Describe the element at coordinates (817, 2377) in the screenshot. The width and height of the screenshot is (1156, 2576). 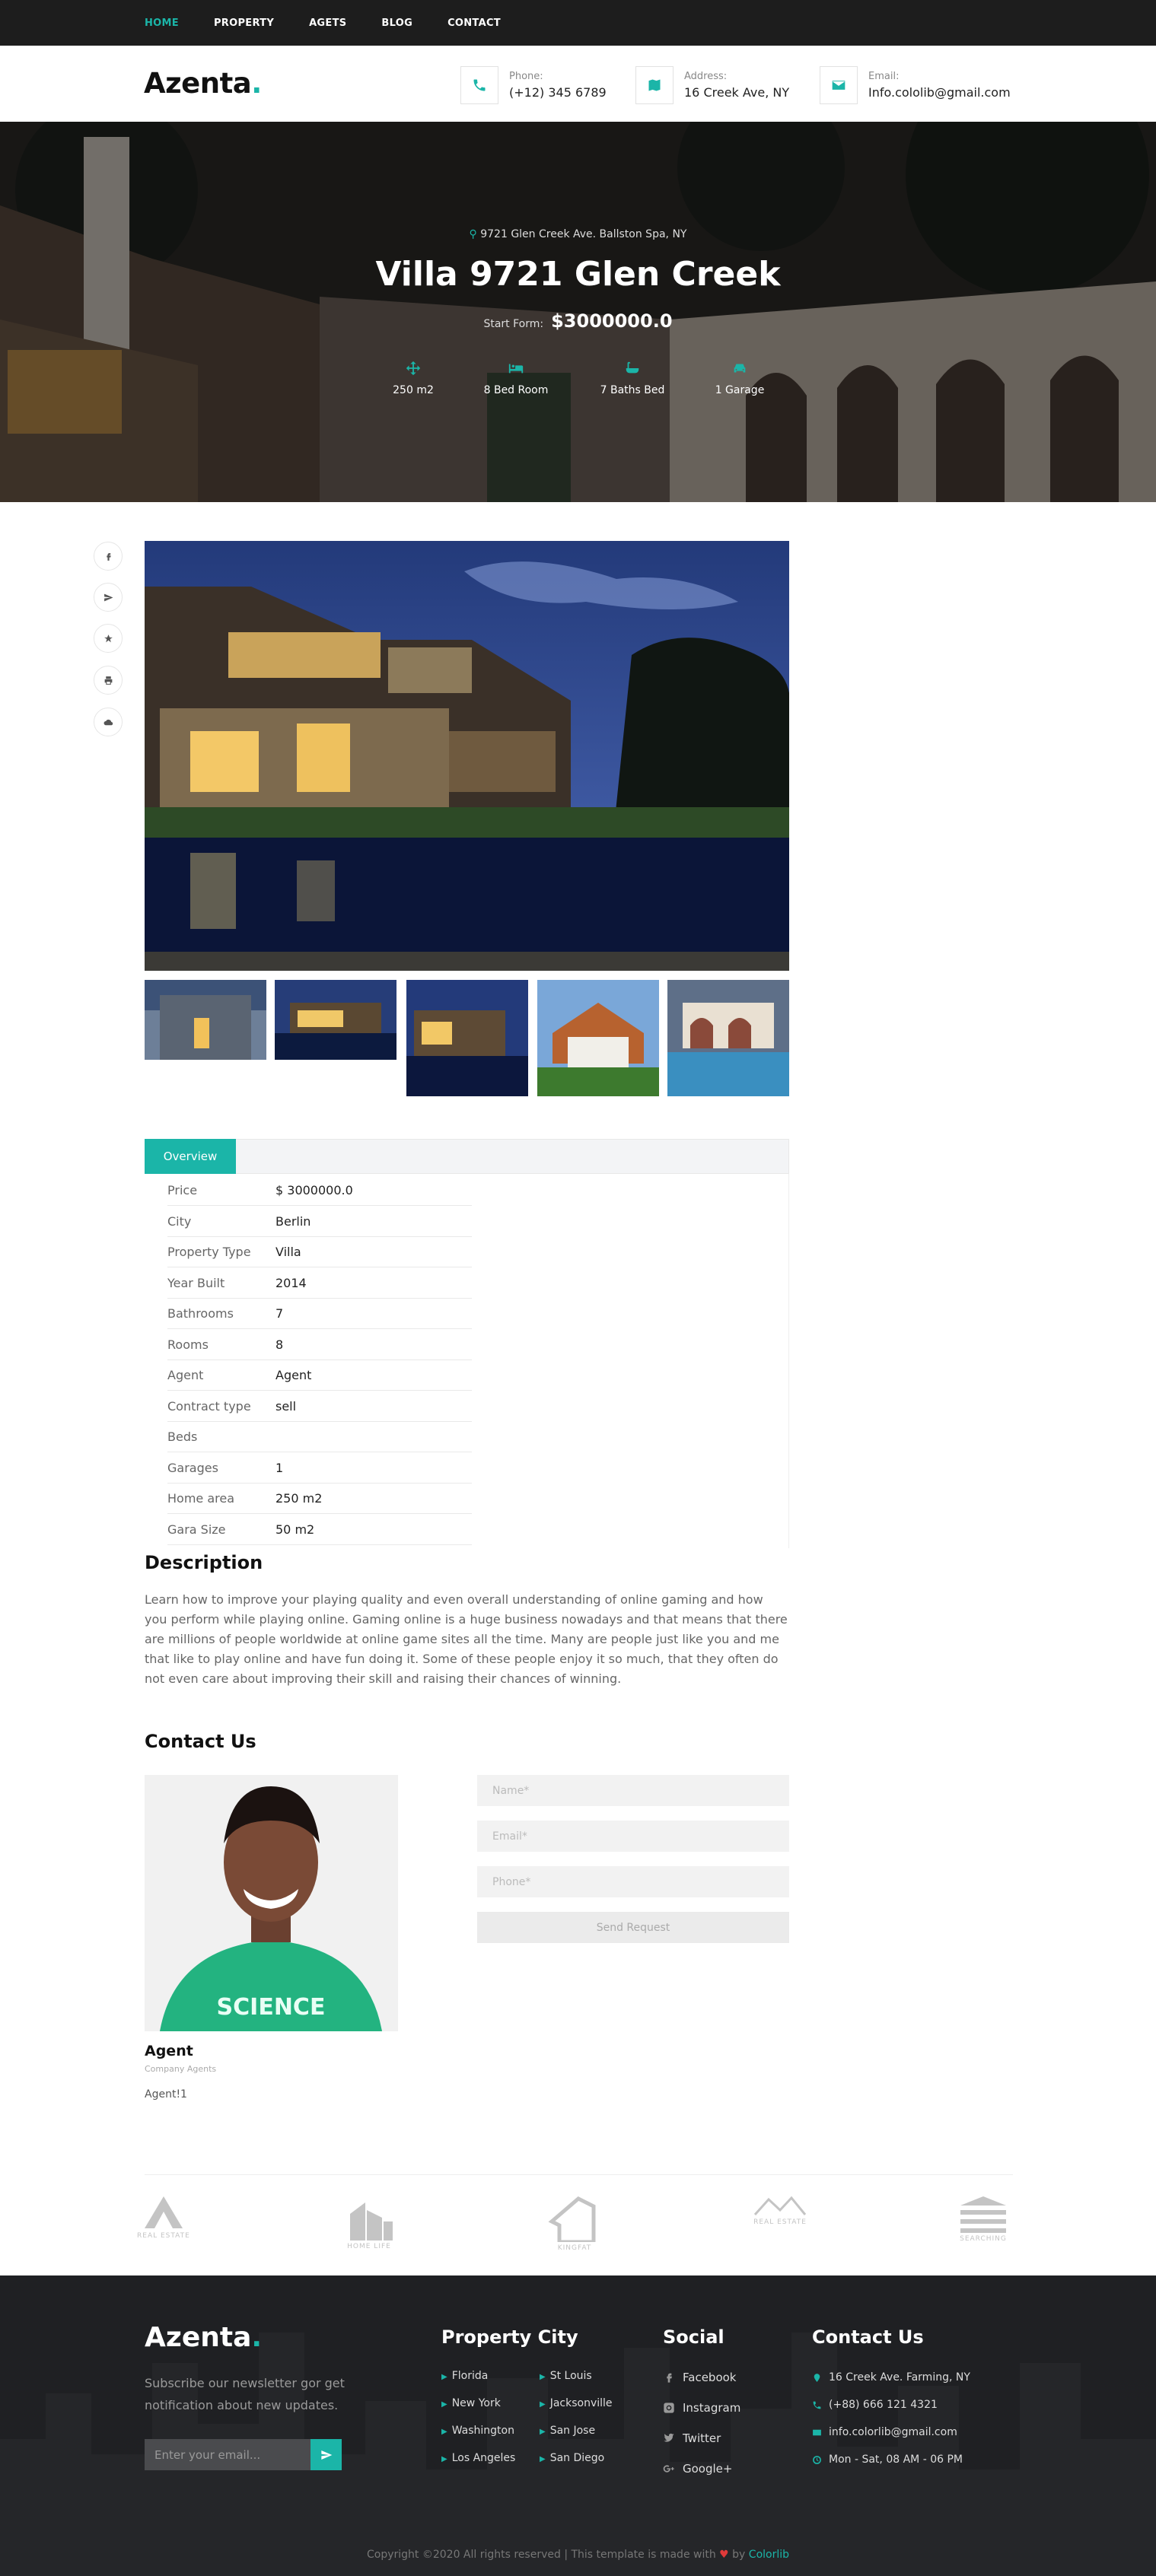
I see `location-pin-icon` at that location.